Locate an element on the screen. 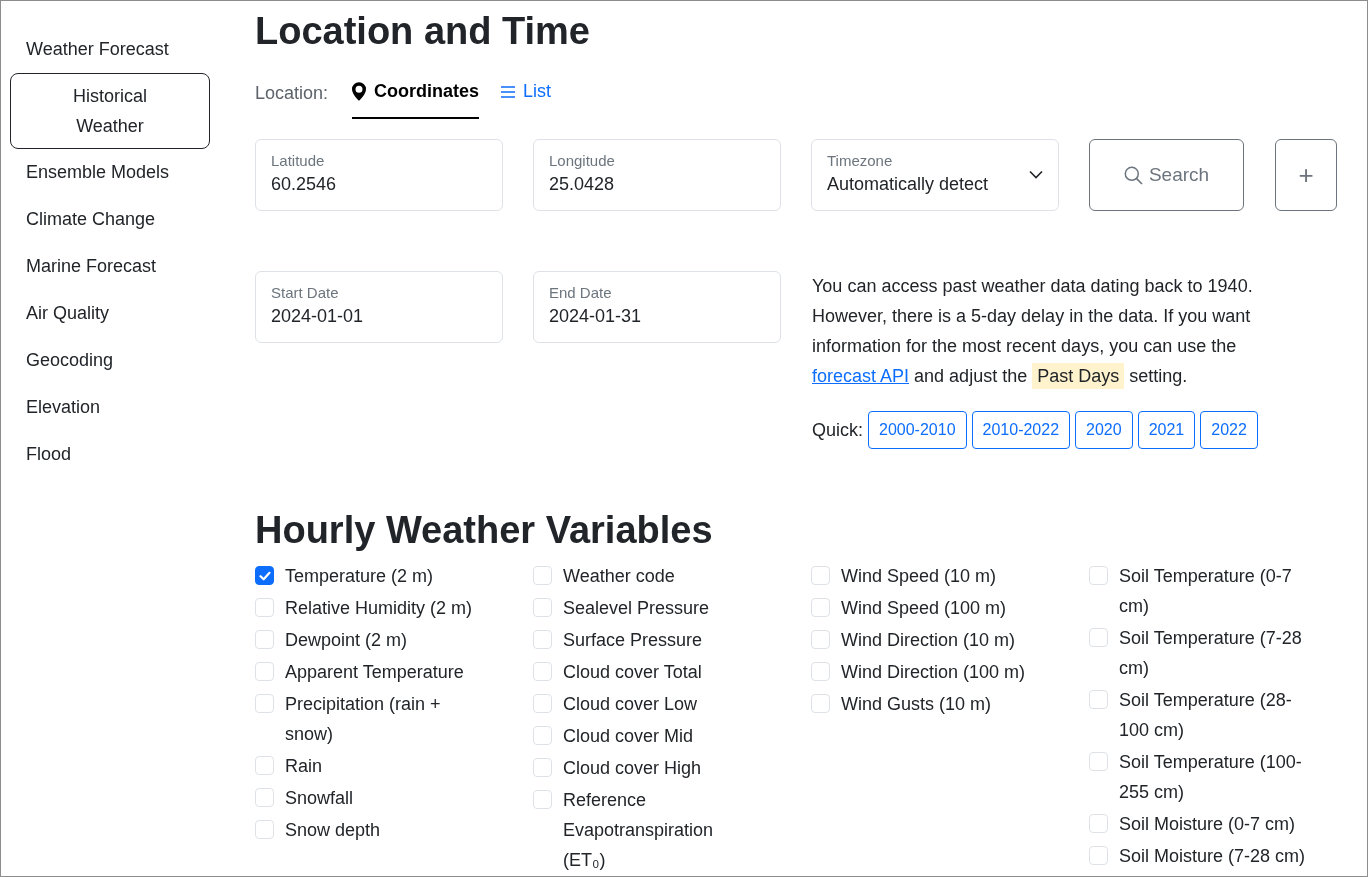 This screenshot has width=1368, height=877. year-range-button: 2020 is located at coordinates (1104, 430).